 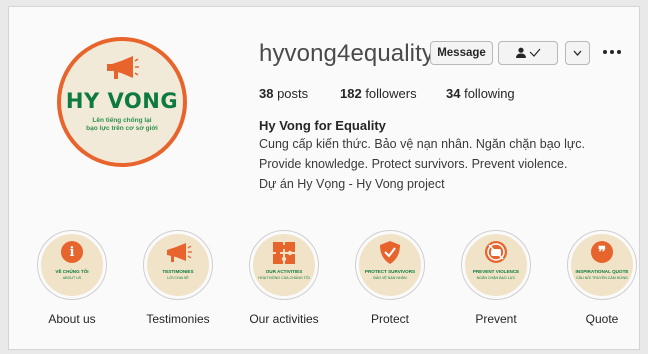 What do you see at coordinates (284, 319) in the screenshot?
I see `highlight-label: Our activities` at bounding box center [284, 319].